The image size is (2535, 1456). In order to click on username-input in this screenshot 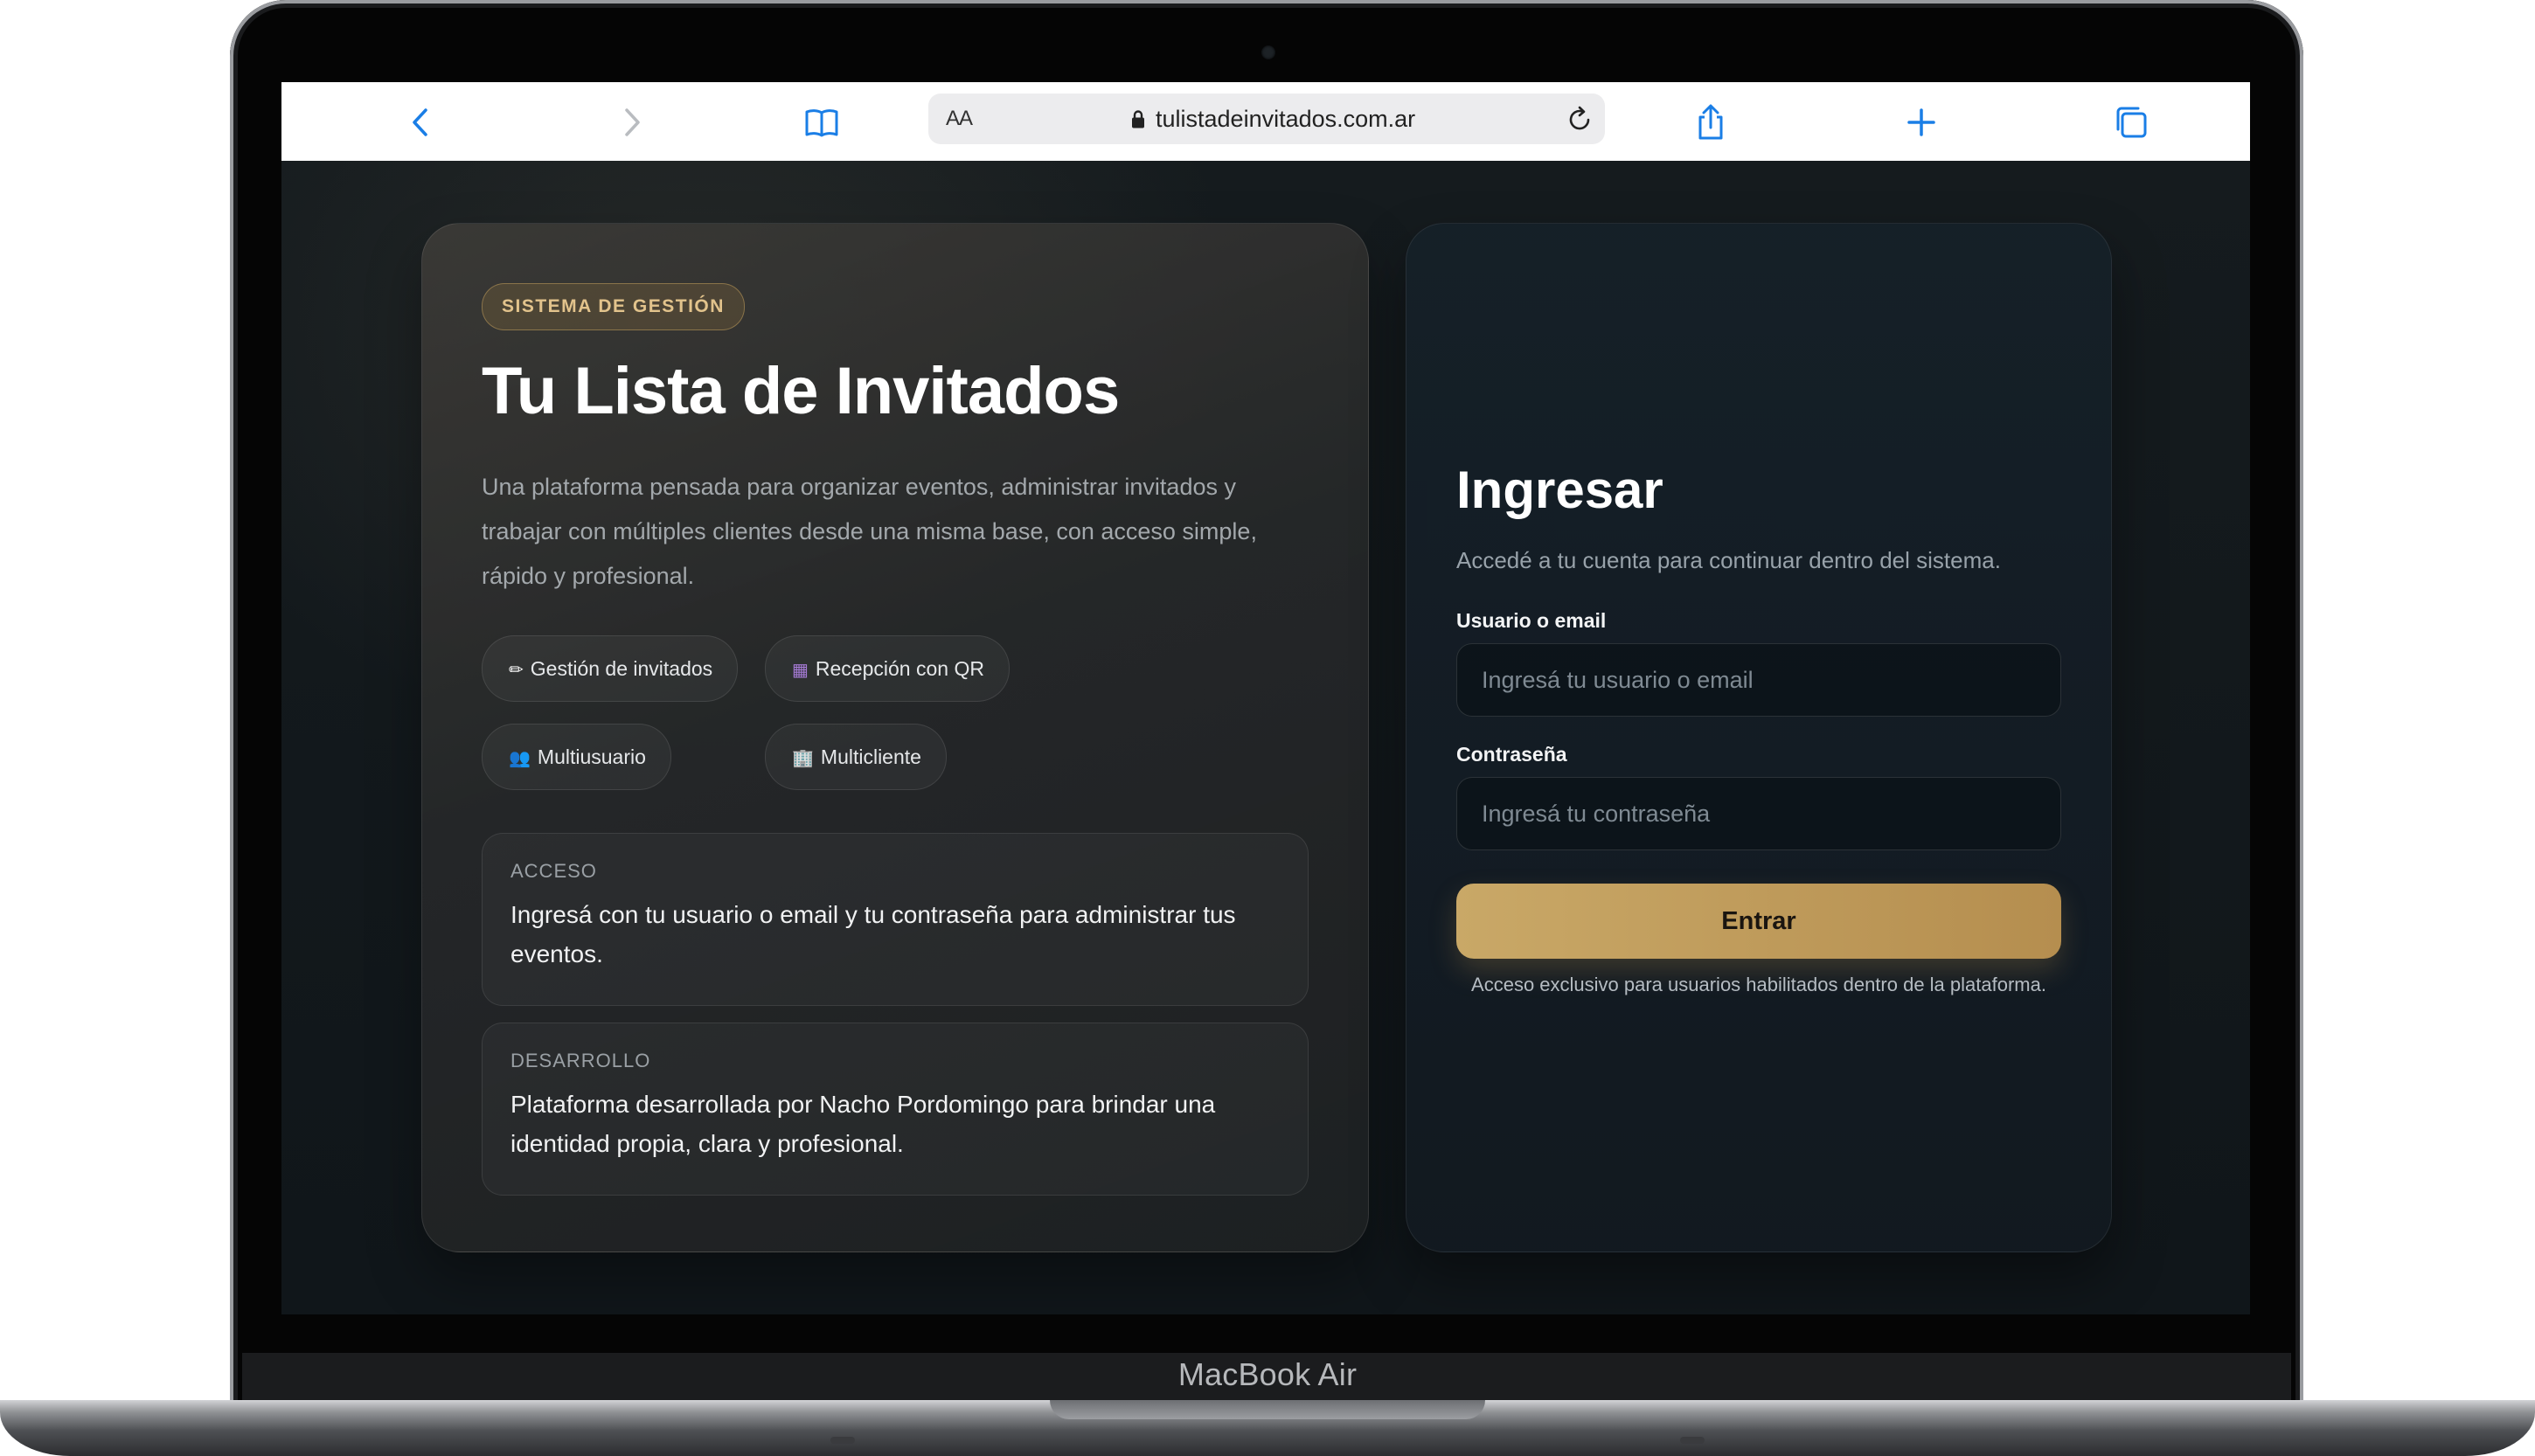, I will do `click(1759, 680)`.